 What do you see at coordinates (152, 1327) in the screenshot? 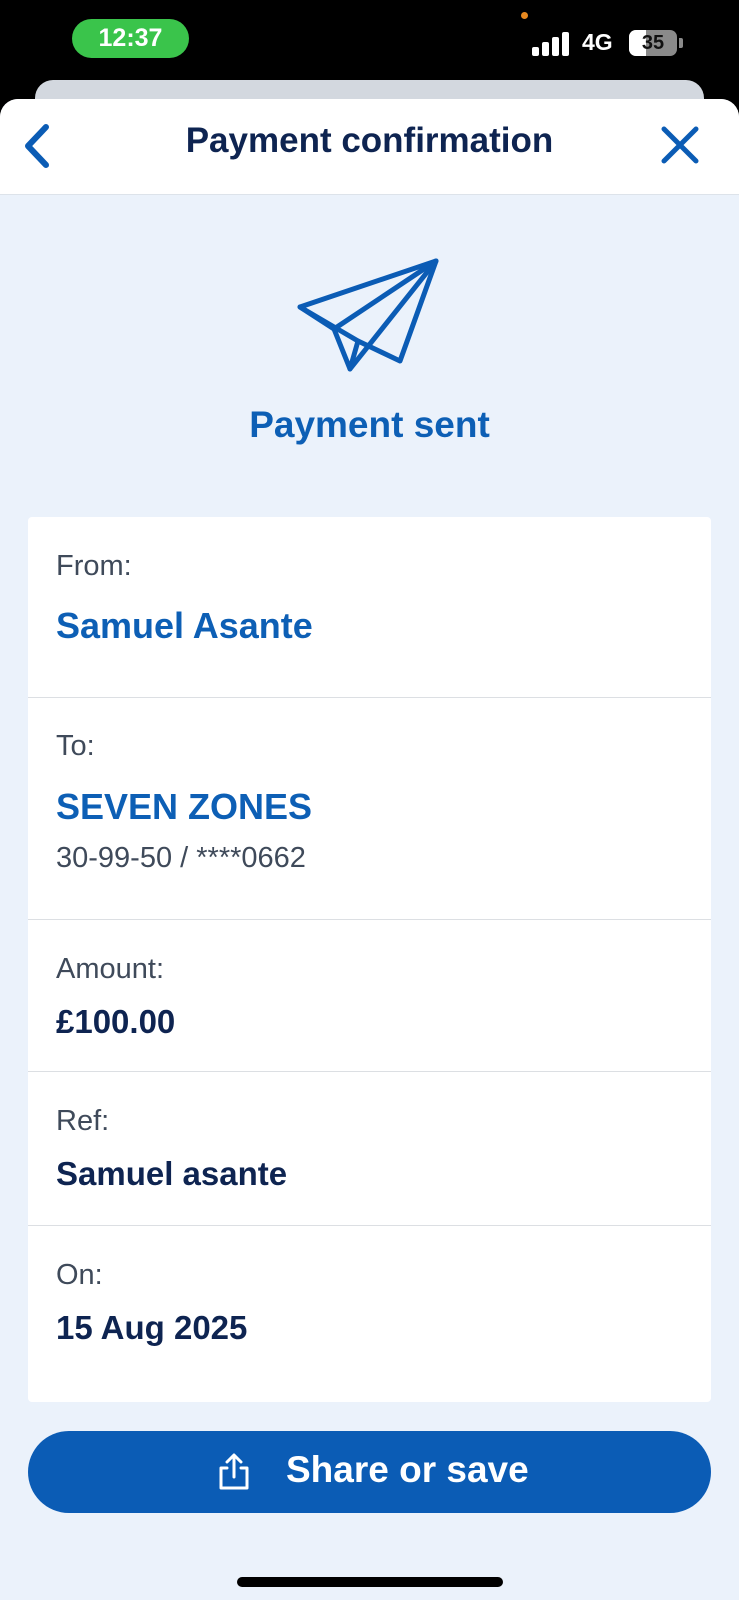
I see `on-value: 15 Aug 2025` at bounding box center [152, 1327].